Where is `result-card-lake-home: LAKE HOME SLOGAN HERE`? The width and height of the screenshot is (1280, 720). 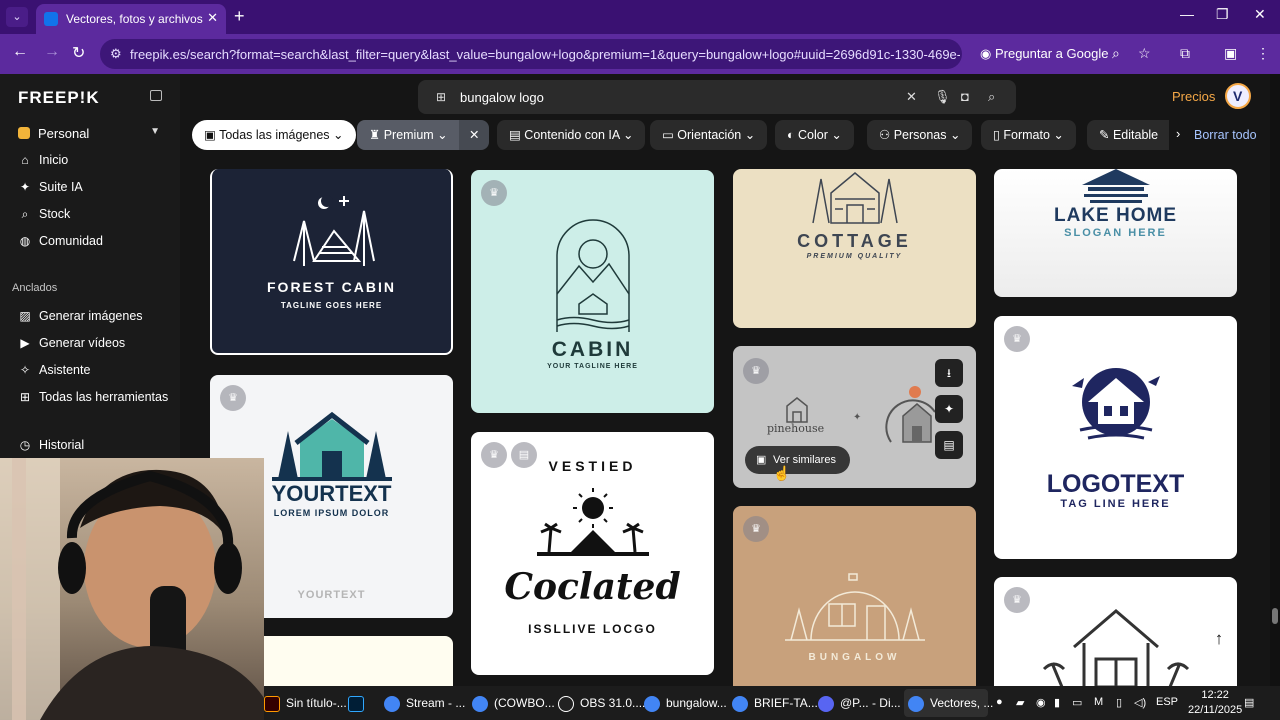
result-card-lake-home: LAKE HOME SLOGAN HERE is located at coordinates (1115, 233).